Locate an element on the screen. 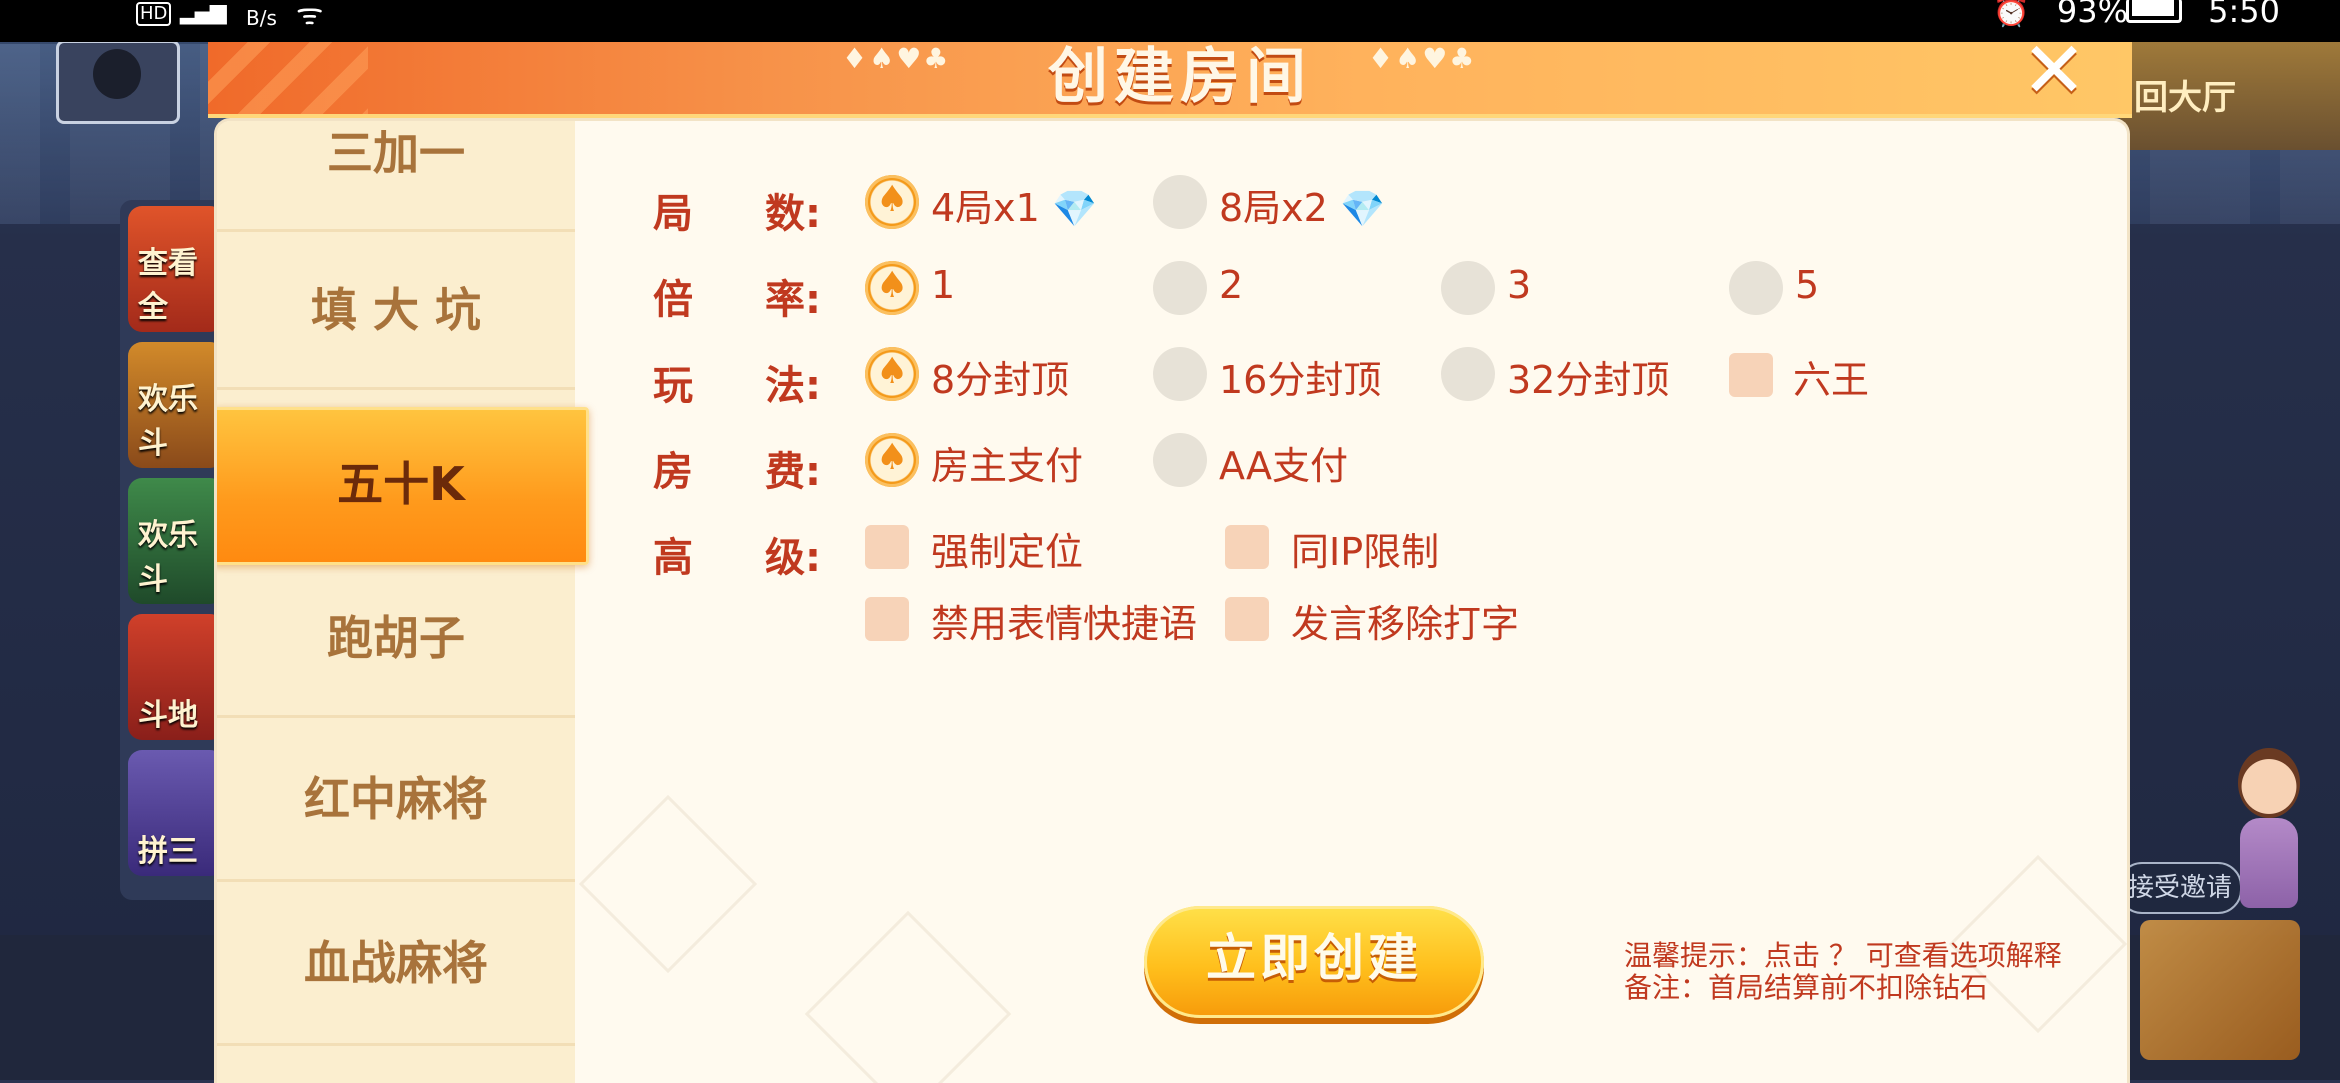 Image resolution: width=2340 pixels, height=1083 pixels. option-label: 32分封顶 is located at coordinates (1588, 380).